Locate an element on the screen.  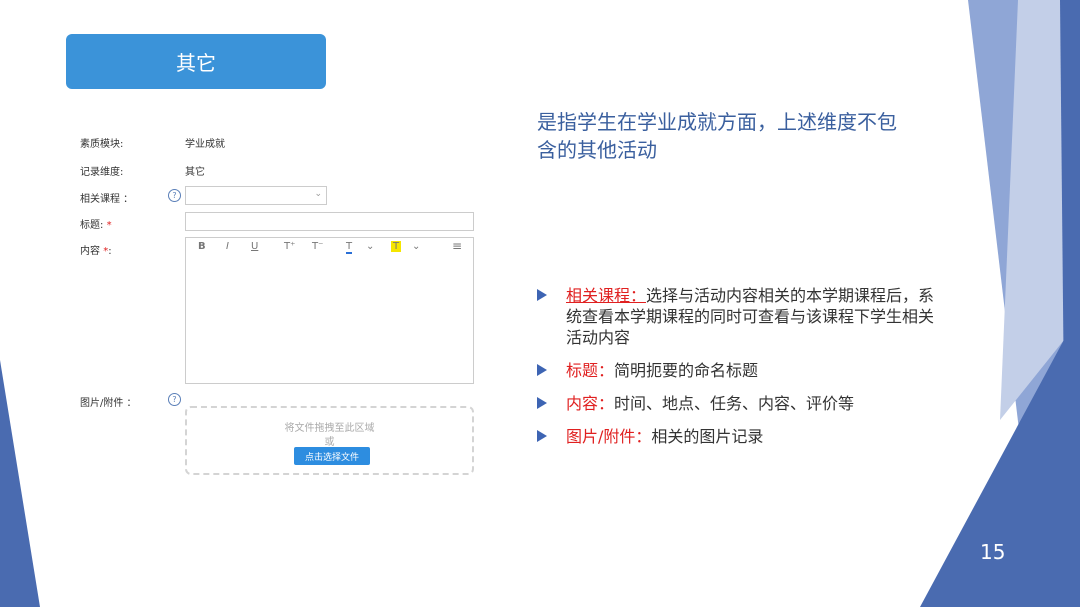
list-item: 内容：时间、地点、任务、内容、评价等 is located at coordinates (737, 403).